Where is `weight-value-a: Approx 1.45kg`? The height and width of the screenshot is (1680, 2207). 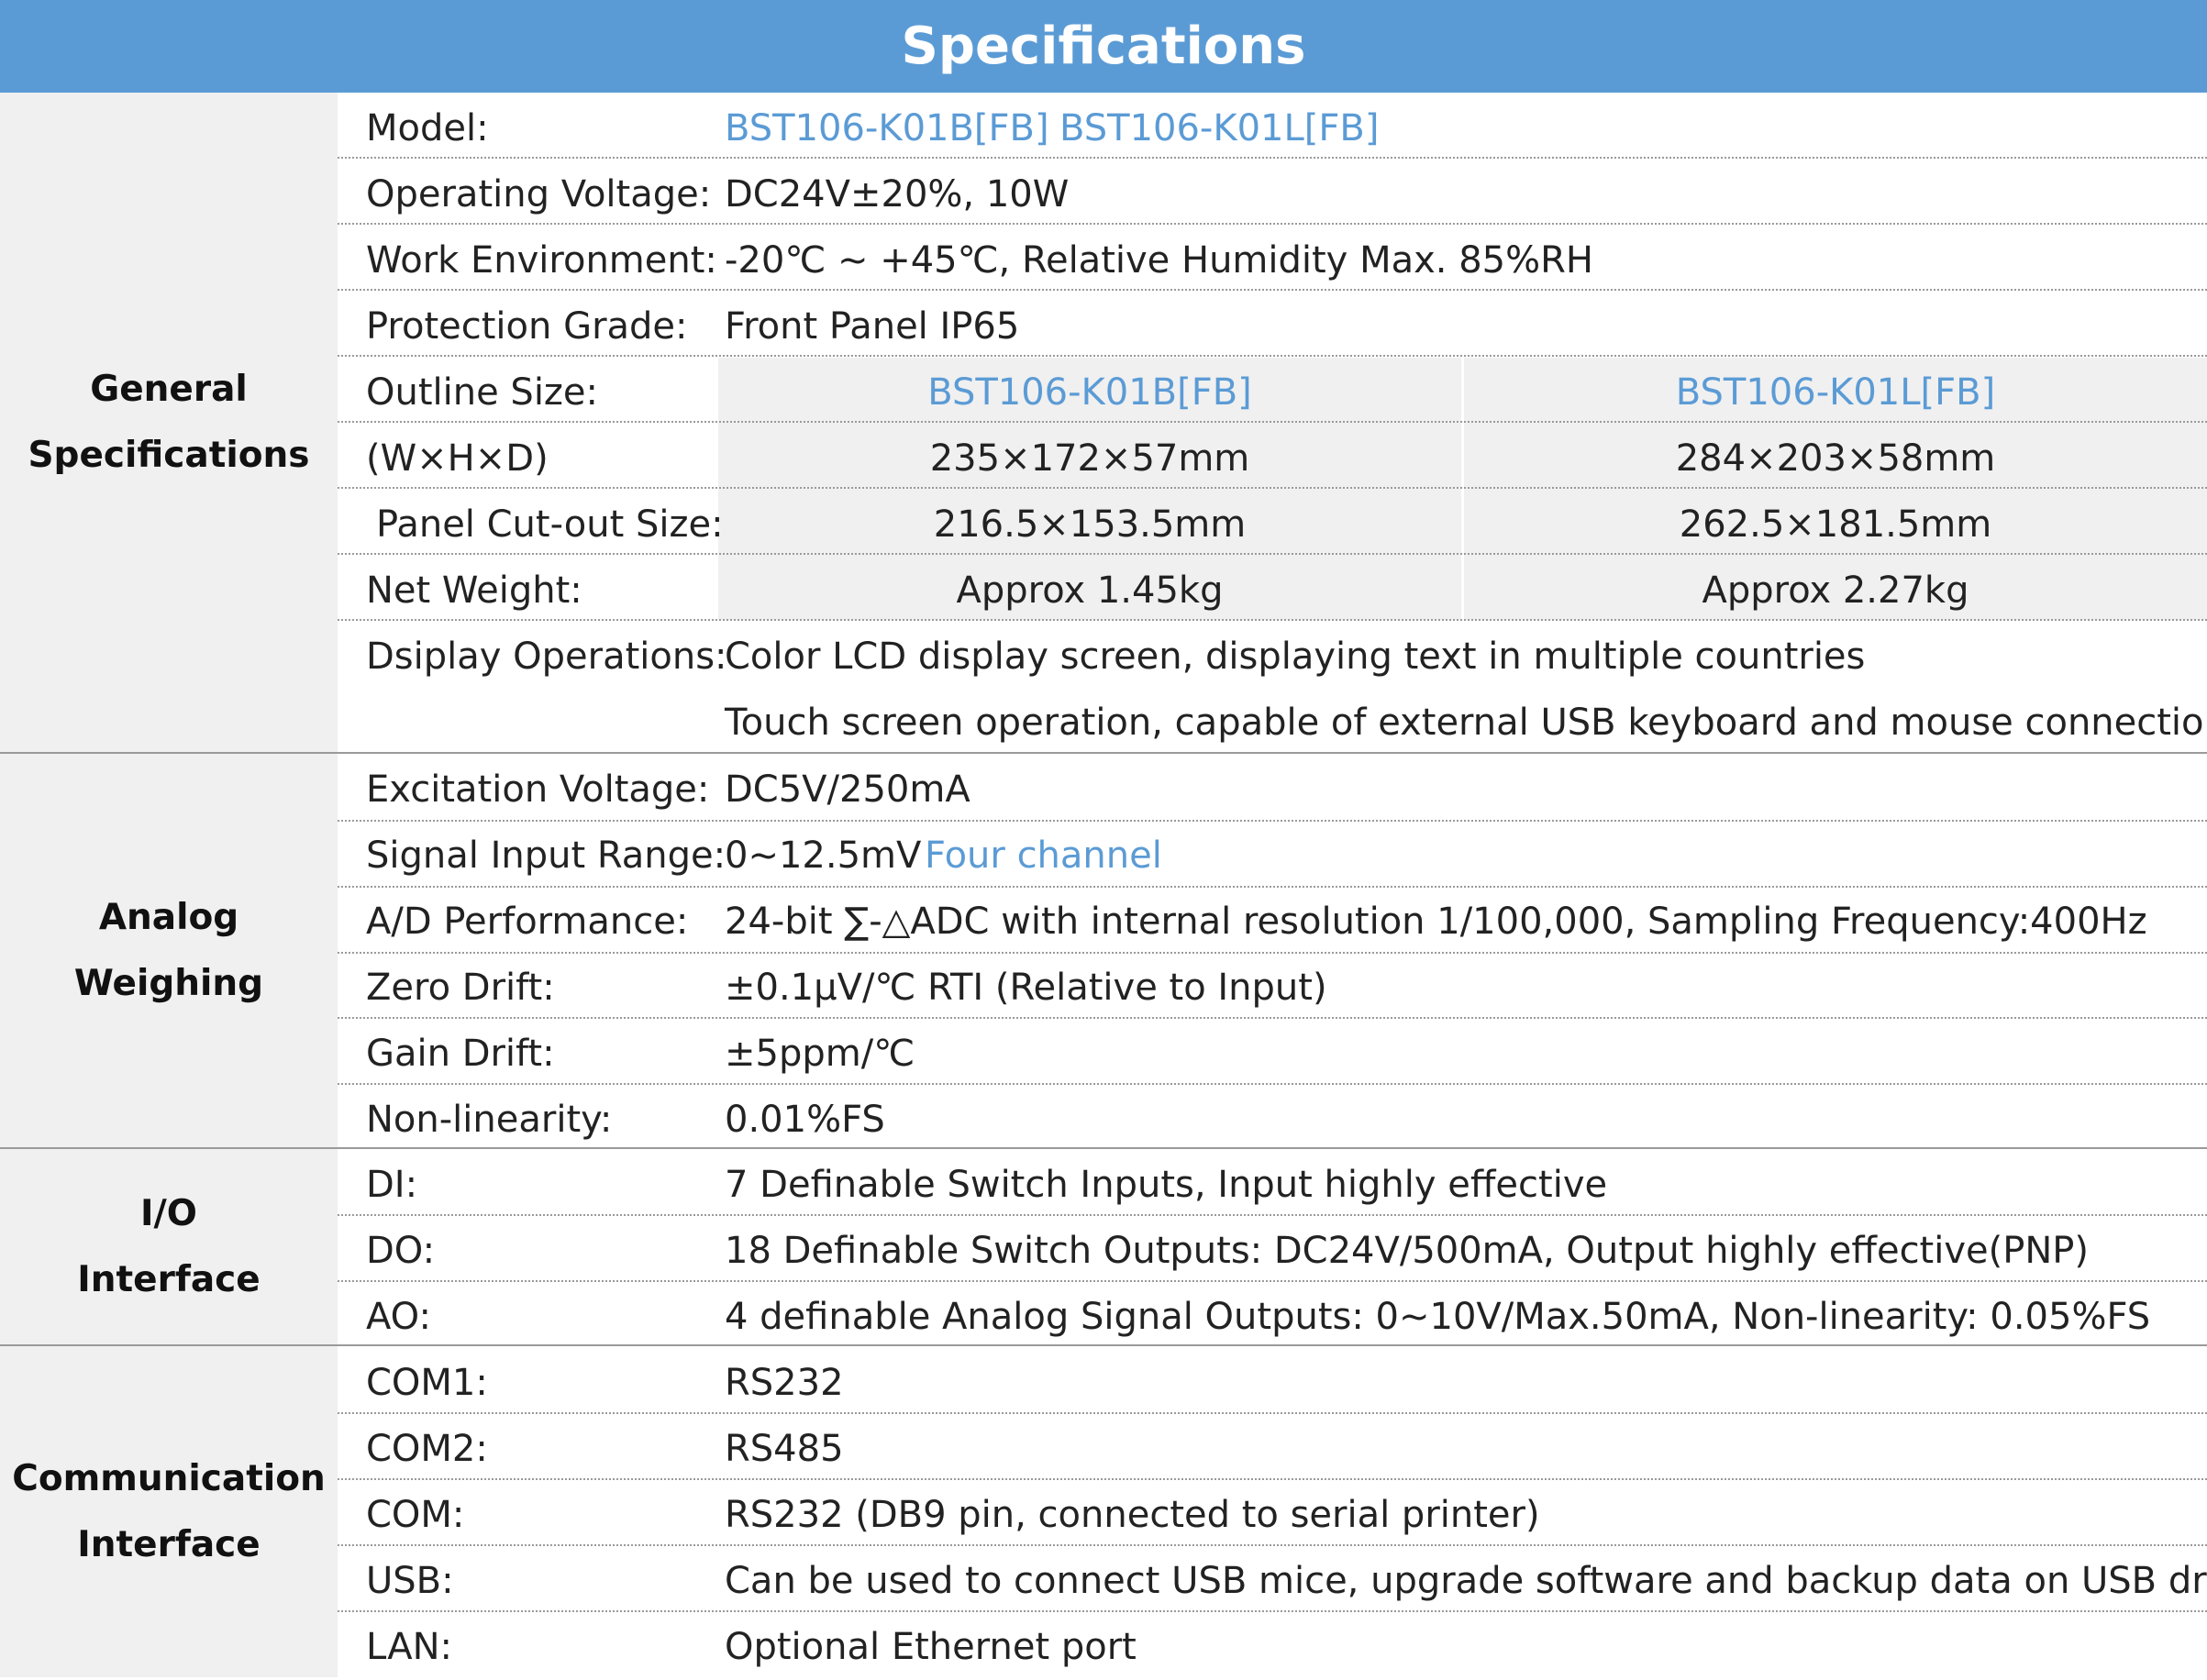
weight-value-a: Approx 1.45kg is located at coordinates (1090, 590).